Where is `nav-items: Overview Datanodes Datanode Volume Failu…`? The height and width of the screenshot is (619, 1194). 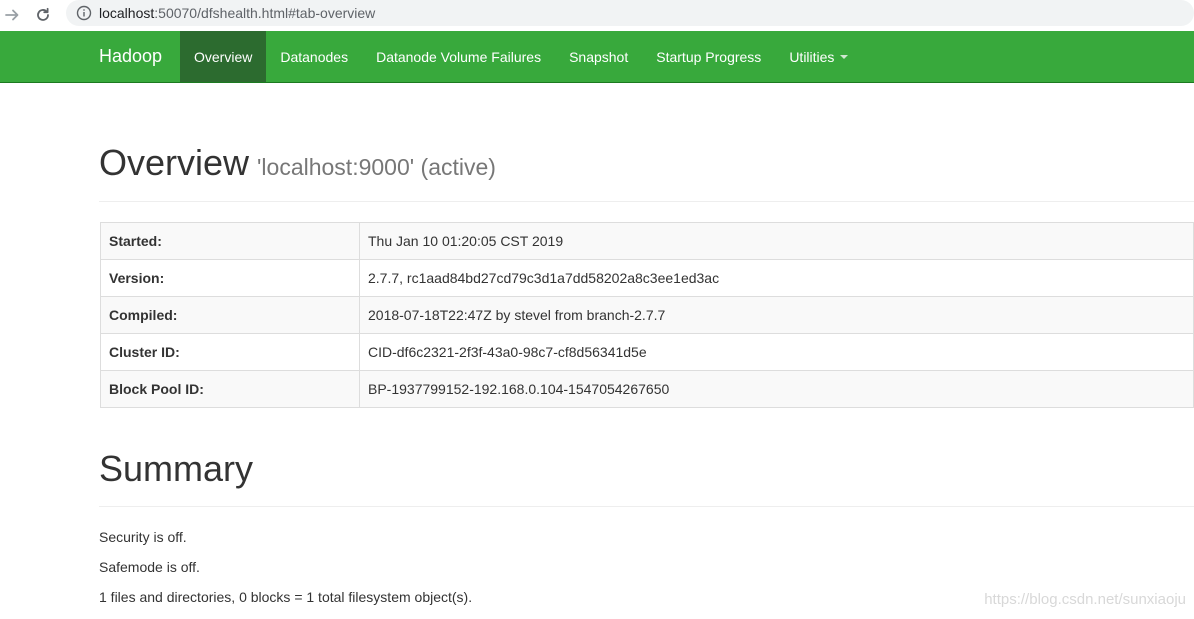 nav-items: Overview Datanodes Datanode Volume Failu… is located at coordinates (521, 56).